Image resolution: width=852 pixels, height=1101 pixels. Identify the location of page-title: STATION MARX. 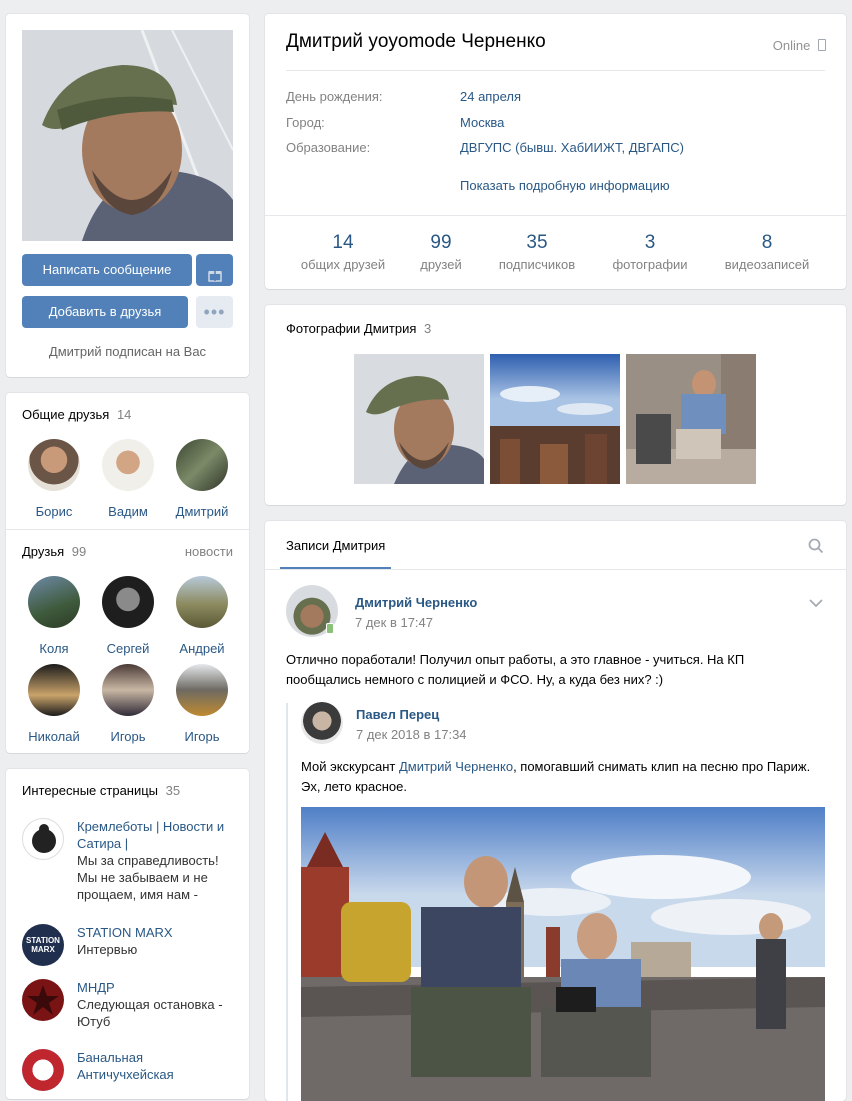
(159, 932).